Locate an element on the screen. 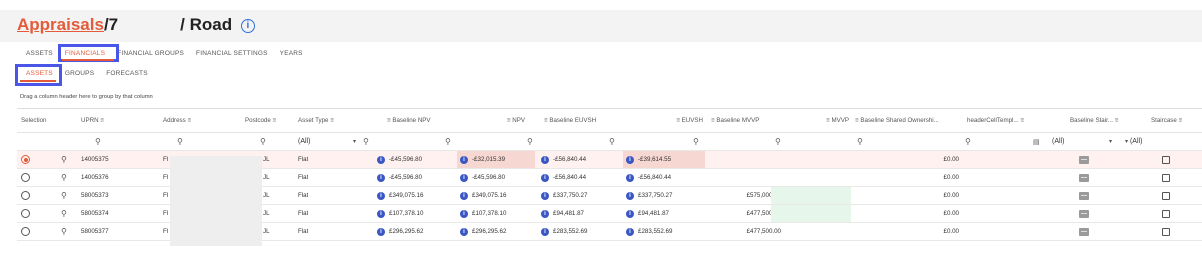 The height and width of the screenshot is (273, 1202). baseline-euvsh-filter: ⚲ is located at coordinates (530, 141).